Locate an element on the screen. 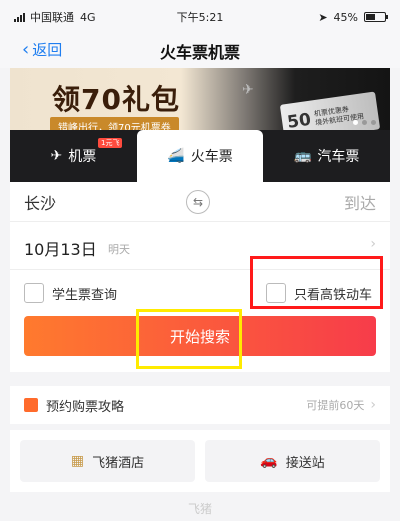  tab-label: 火车票 is located at coordinates (211, 157).